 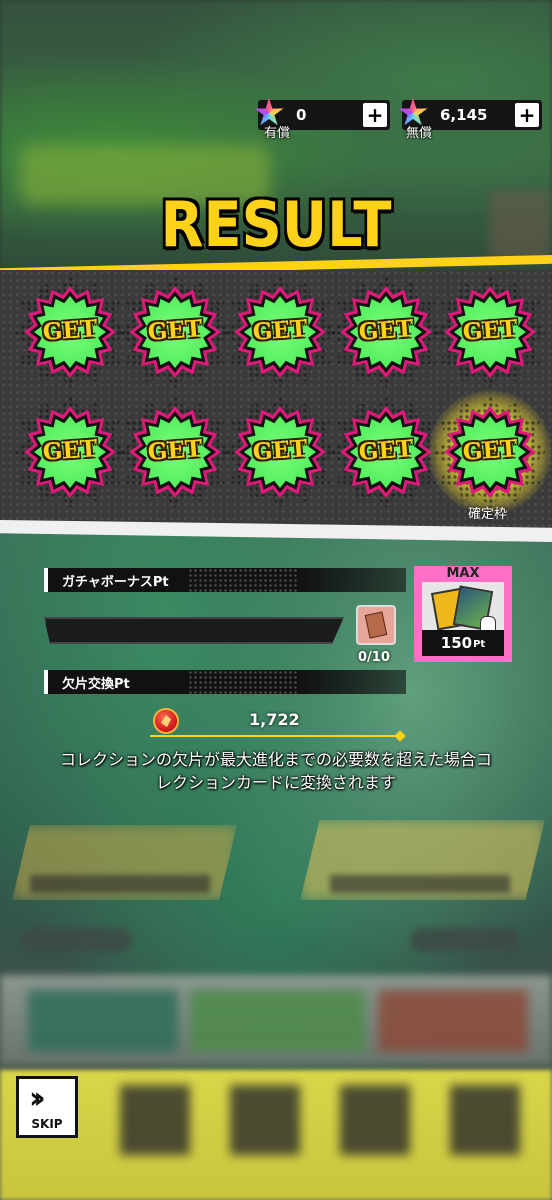 What do you see at coordinates (276, 224) in the screenshot?
I see `result-title: RESULT` at bounding box center [276, 224].